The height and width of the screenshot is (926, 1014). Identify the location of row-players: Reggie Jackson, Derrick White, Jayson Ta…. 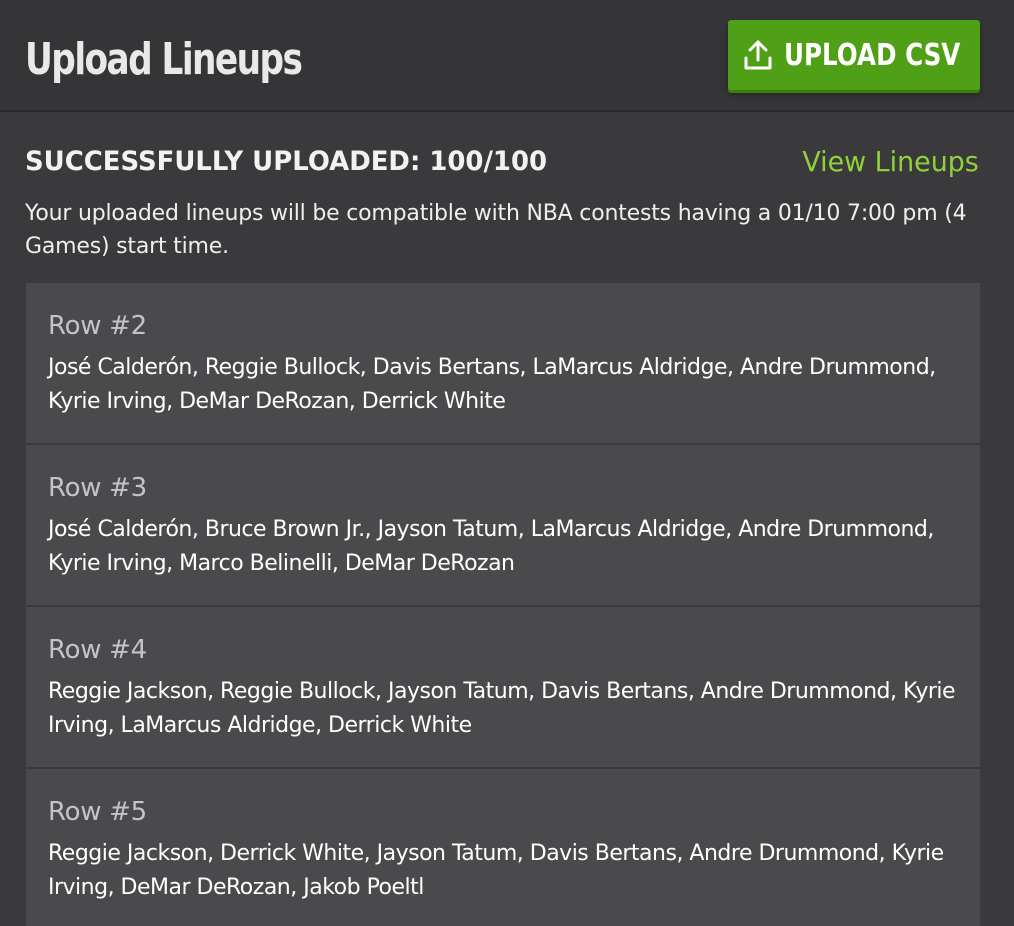
(496, 870).